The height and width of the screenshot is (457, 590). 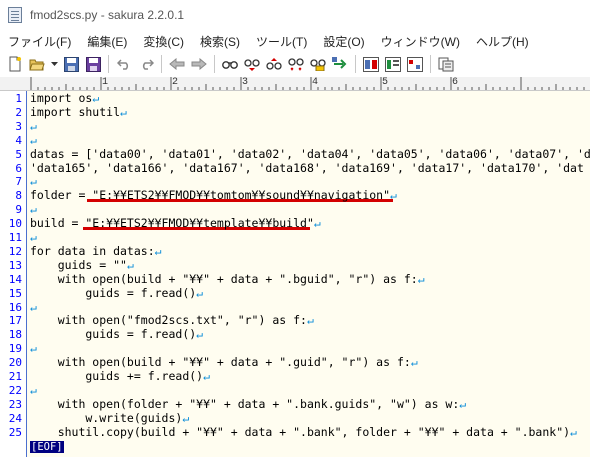 I want to click on search-prev-icon, so click(x=274, y=64).